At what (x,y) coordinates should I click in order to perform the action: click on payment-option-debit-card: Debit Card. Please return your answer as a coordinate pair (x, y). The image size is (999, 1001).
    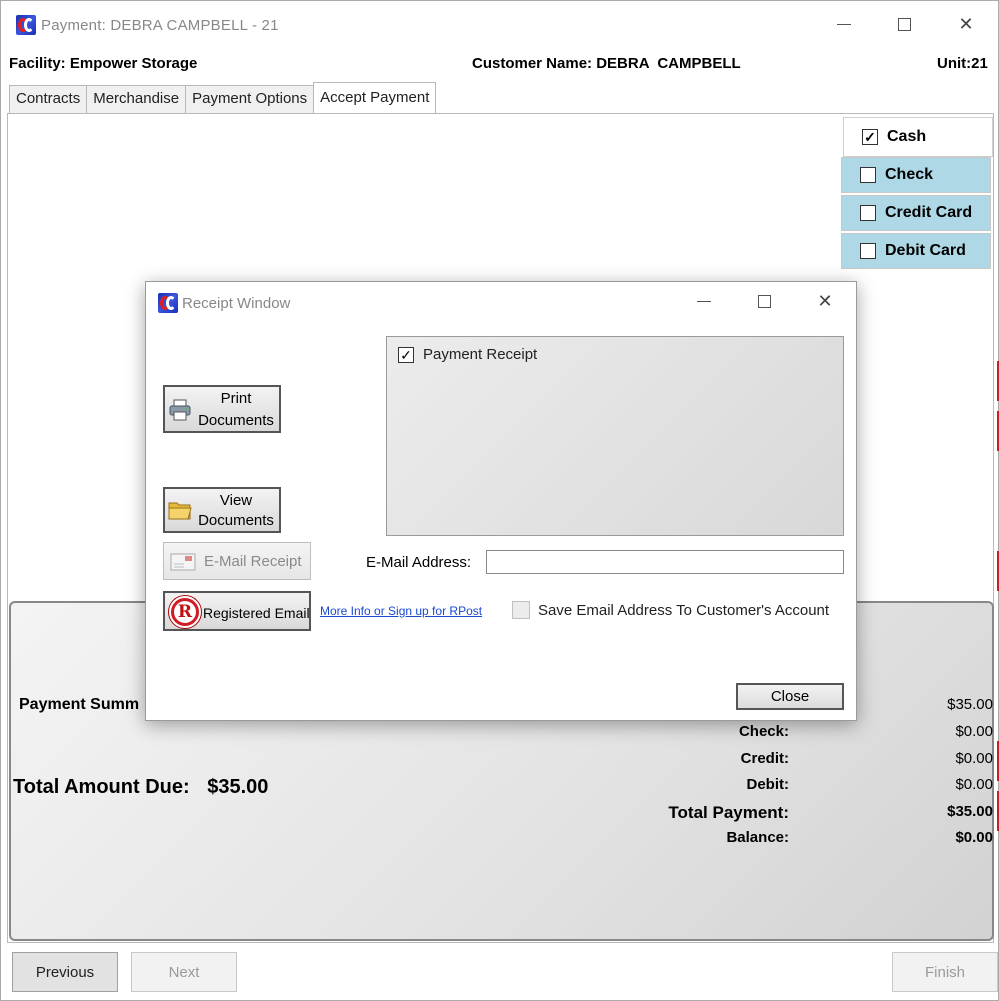
    Looking at the image, I should click on (916, 251).